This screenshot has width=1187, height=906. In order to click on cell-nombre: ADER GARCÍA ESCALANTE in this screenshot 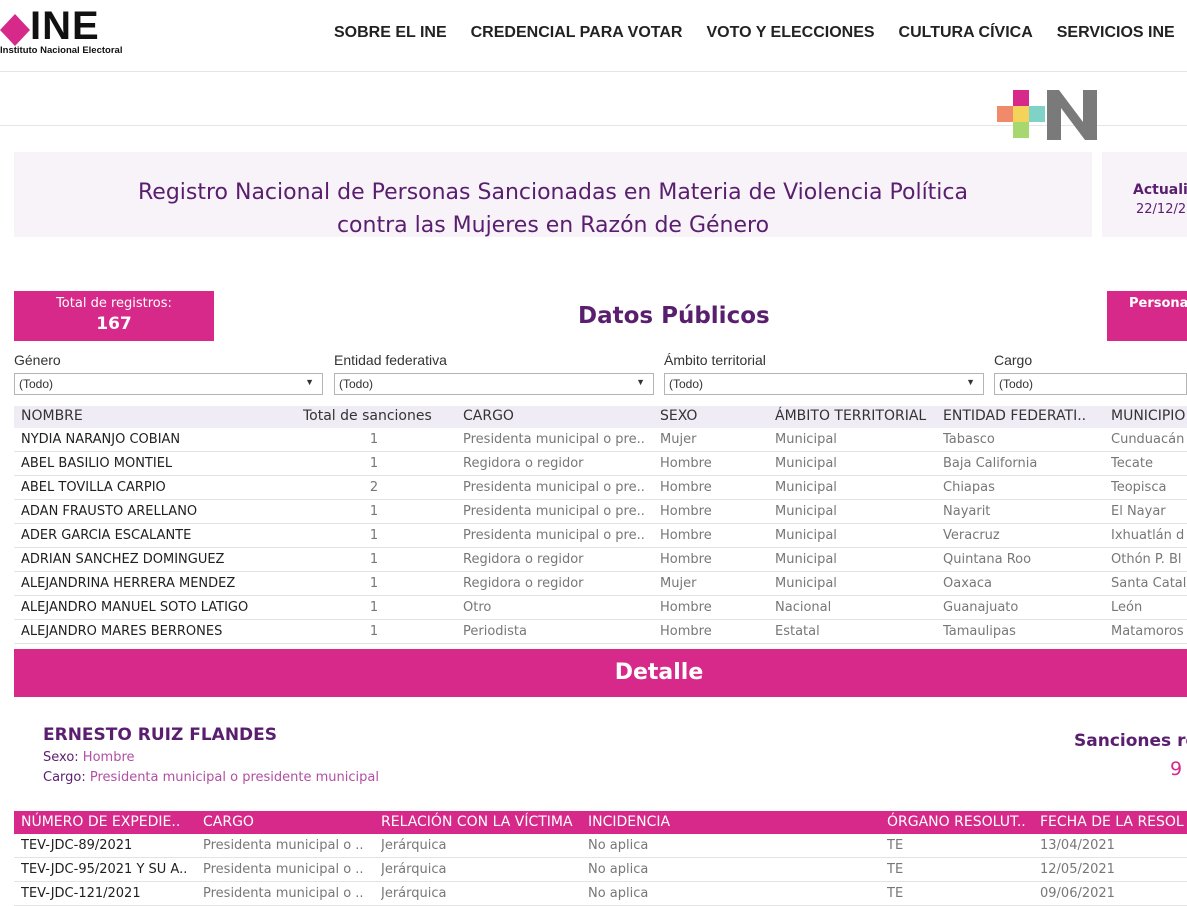, I will do `click(106, 535)`.